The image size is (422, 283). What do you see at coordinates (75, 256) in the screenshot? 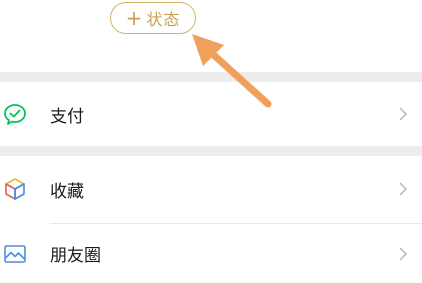
I see `menu-item-label: 朋友圈` at bounding box center [75, 256].